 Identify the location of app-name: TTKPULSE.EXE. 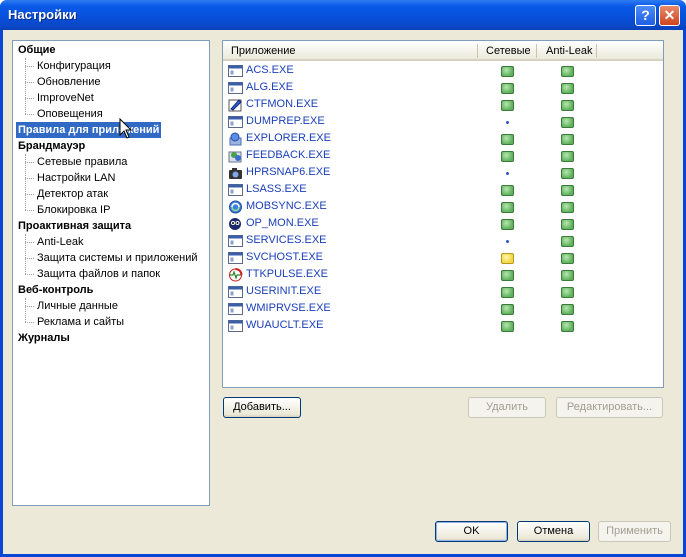
(287, 274).